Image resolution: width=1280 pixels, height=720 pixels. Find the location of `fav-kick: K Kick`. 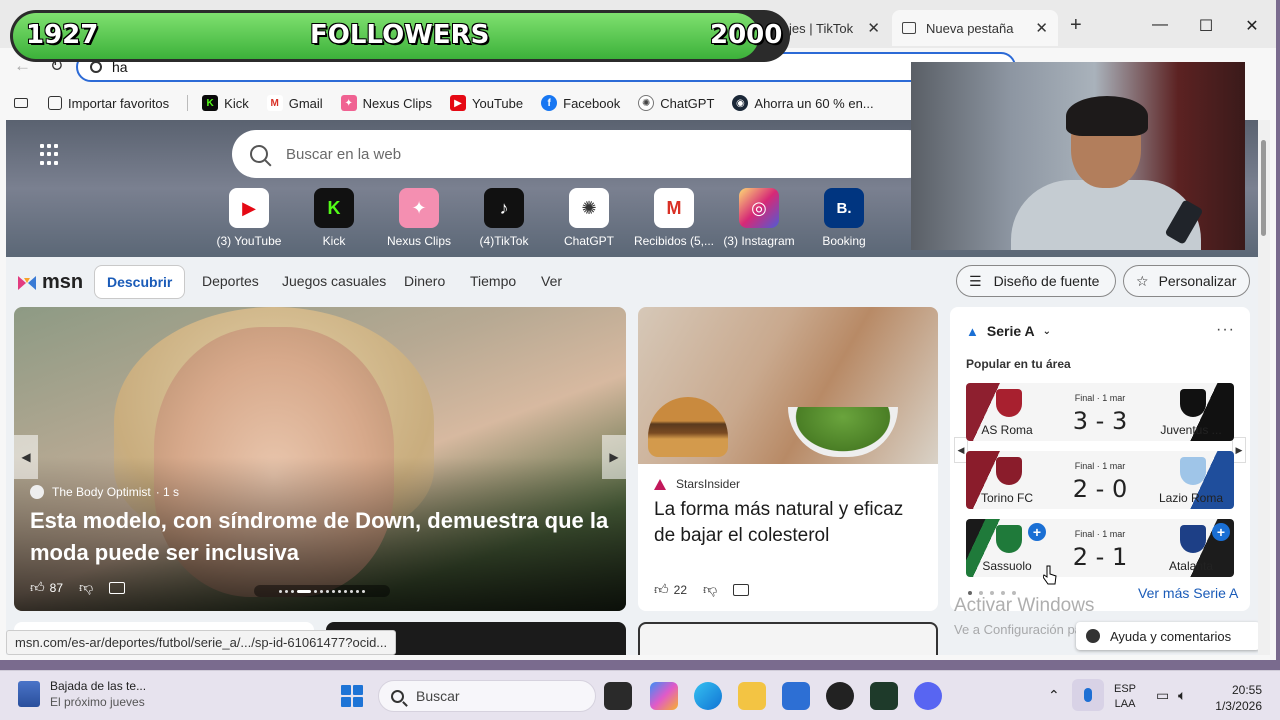

fav-kick: K Kick is located at coordinates (225, 103).